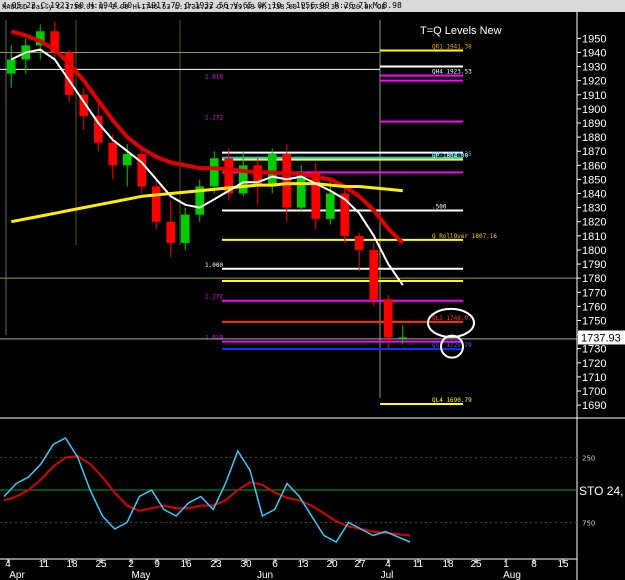 The height and width of the screenshot is (580, 625). I want to click on price-tick-label: 1850, so click(594, 180).